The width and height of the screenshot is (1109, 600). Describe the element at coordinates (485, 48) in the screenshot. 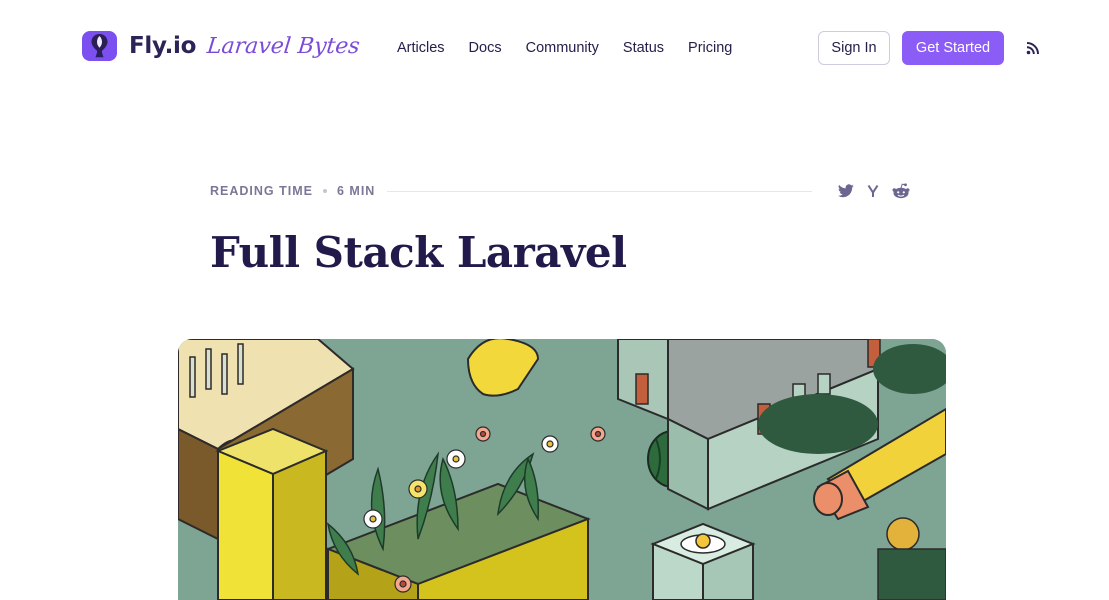

I see `nav-docs: Docs` at that location.